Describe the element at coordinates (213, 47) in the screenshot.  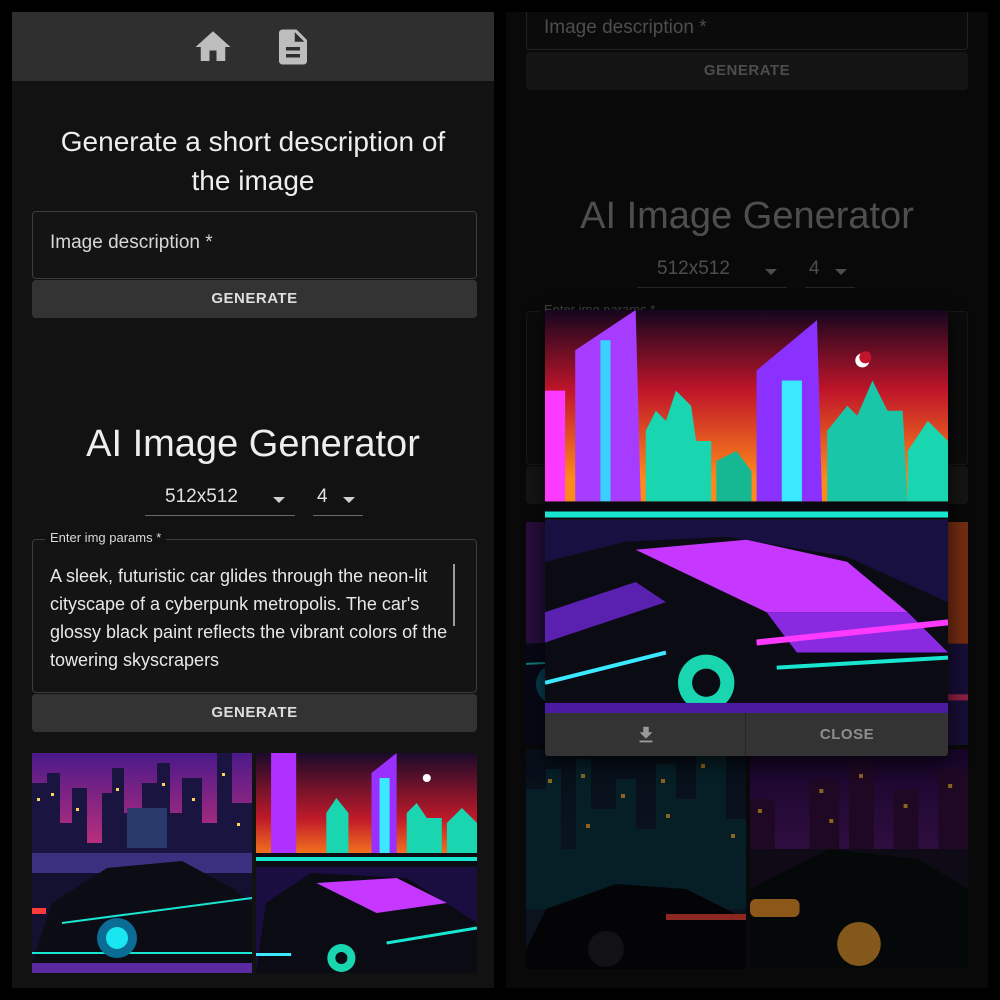
I see `home-icon` at that location.